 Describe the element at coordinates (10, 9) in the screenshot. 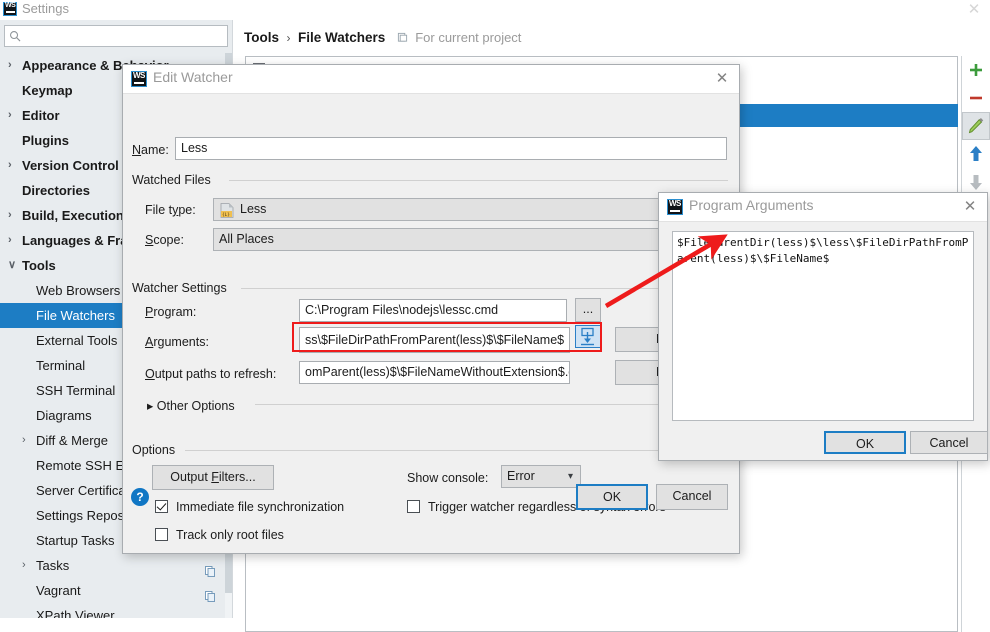

I see `webstorm-icon` at that location.